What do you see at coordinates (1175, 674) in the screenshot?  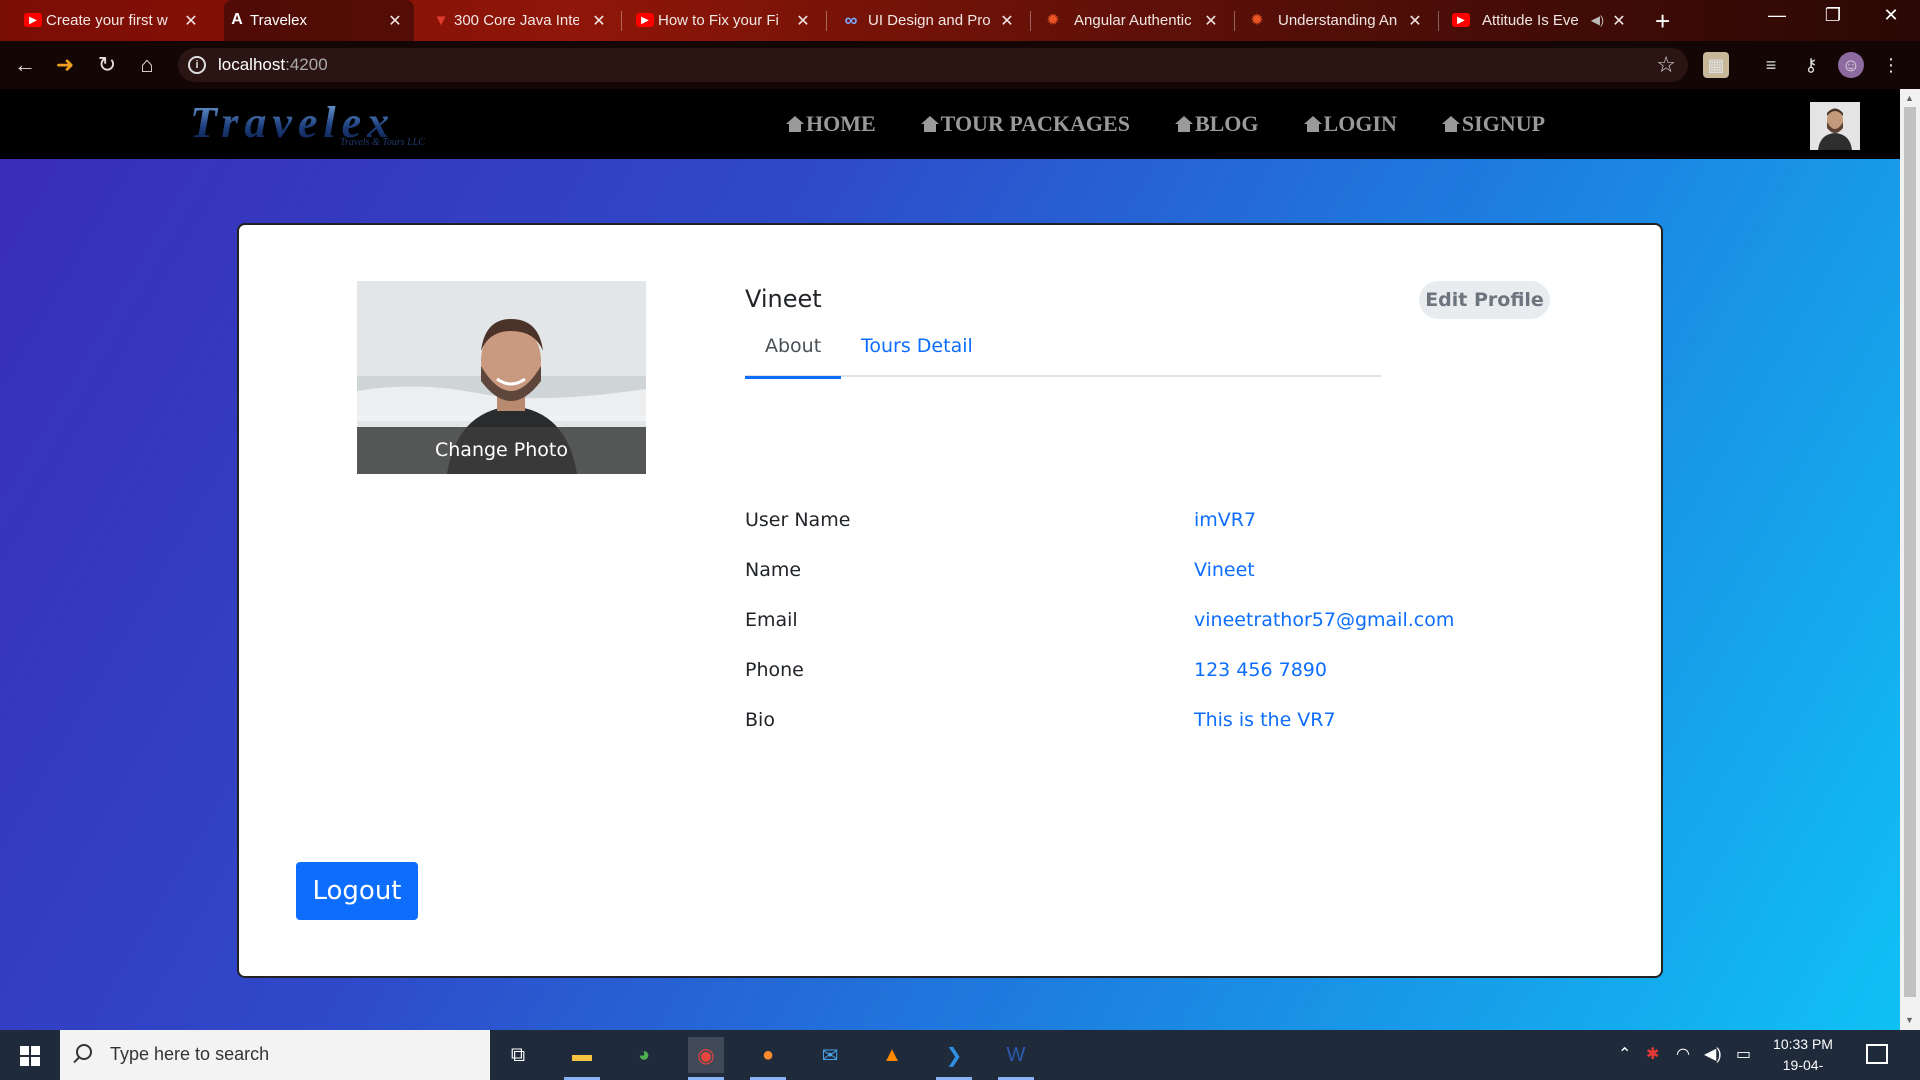 I see `info-row-phone: Phone 123 456 7890` at bounding box center [1175, 674].